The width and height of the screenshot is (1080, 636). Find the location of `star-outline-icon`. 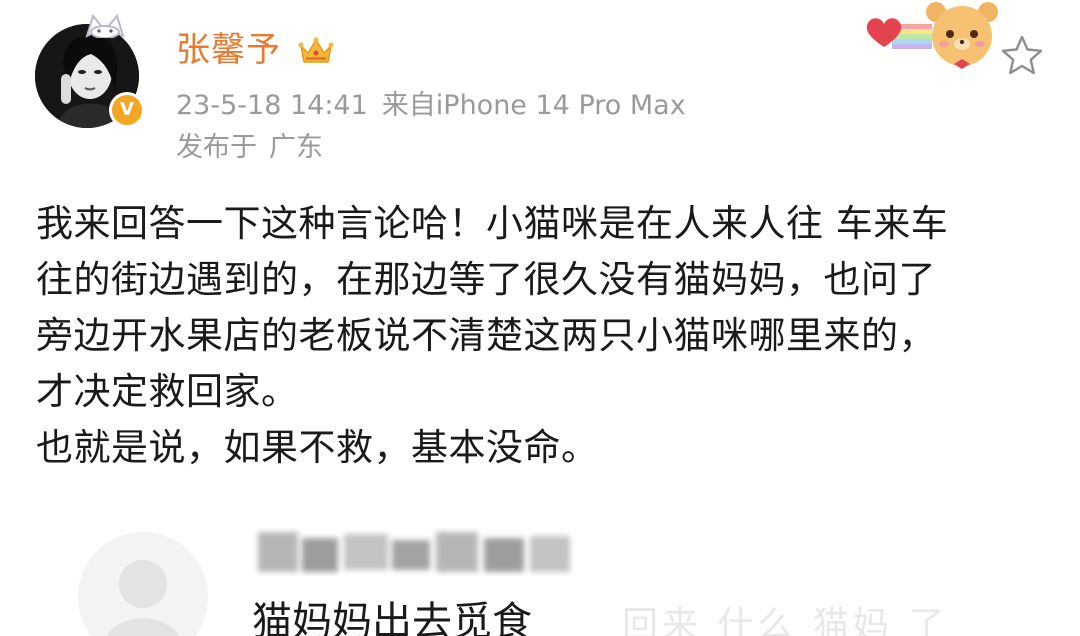

star-outline-icon is located at coordinates (1022, 55).